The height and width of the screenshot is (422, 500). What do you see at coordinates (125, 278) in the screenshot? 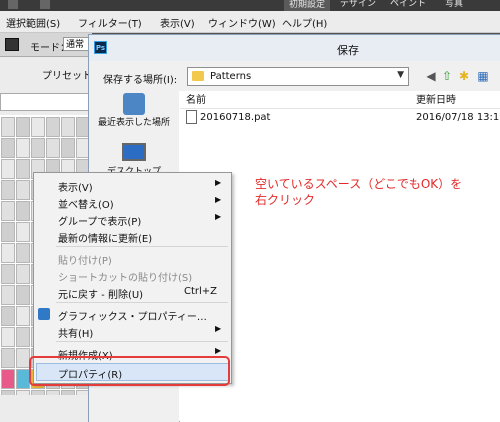
I see `menu-item-paste-shortcut-label: ショートカットの貼り付け(S)` at bounding box center [125, 278].